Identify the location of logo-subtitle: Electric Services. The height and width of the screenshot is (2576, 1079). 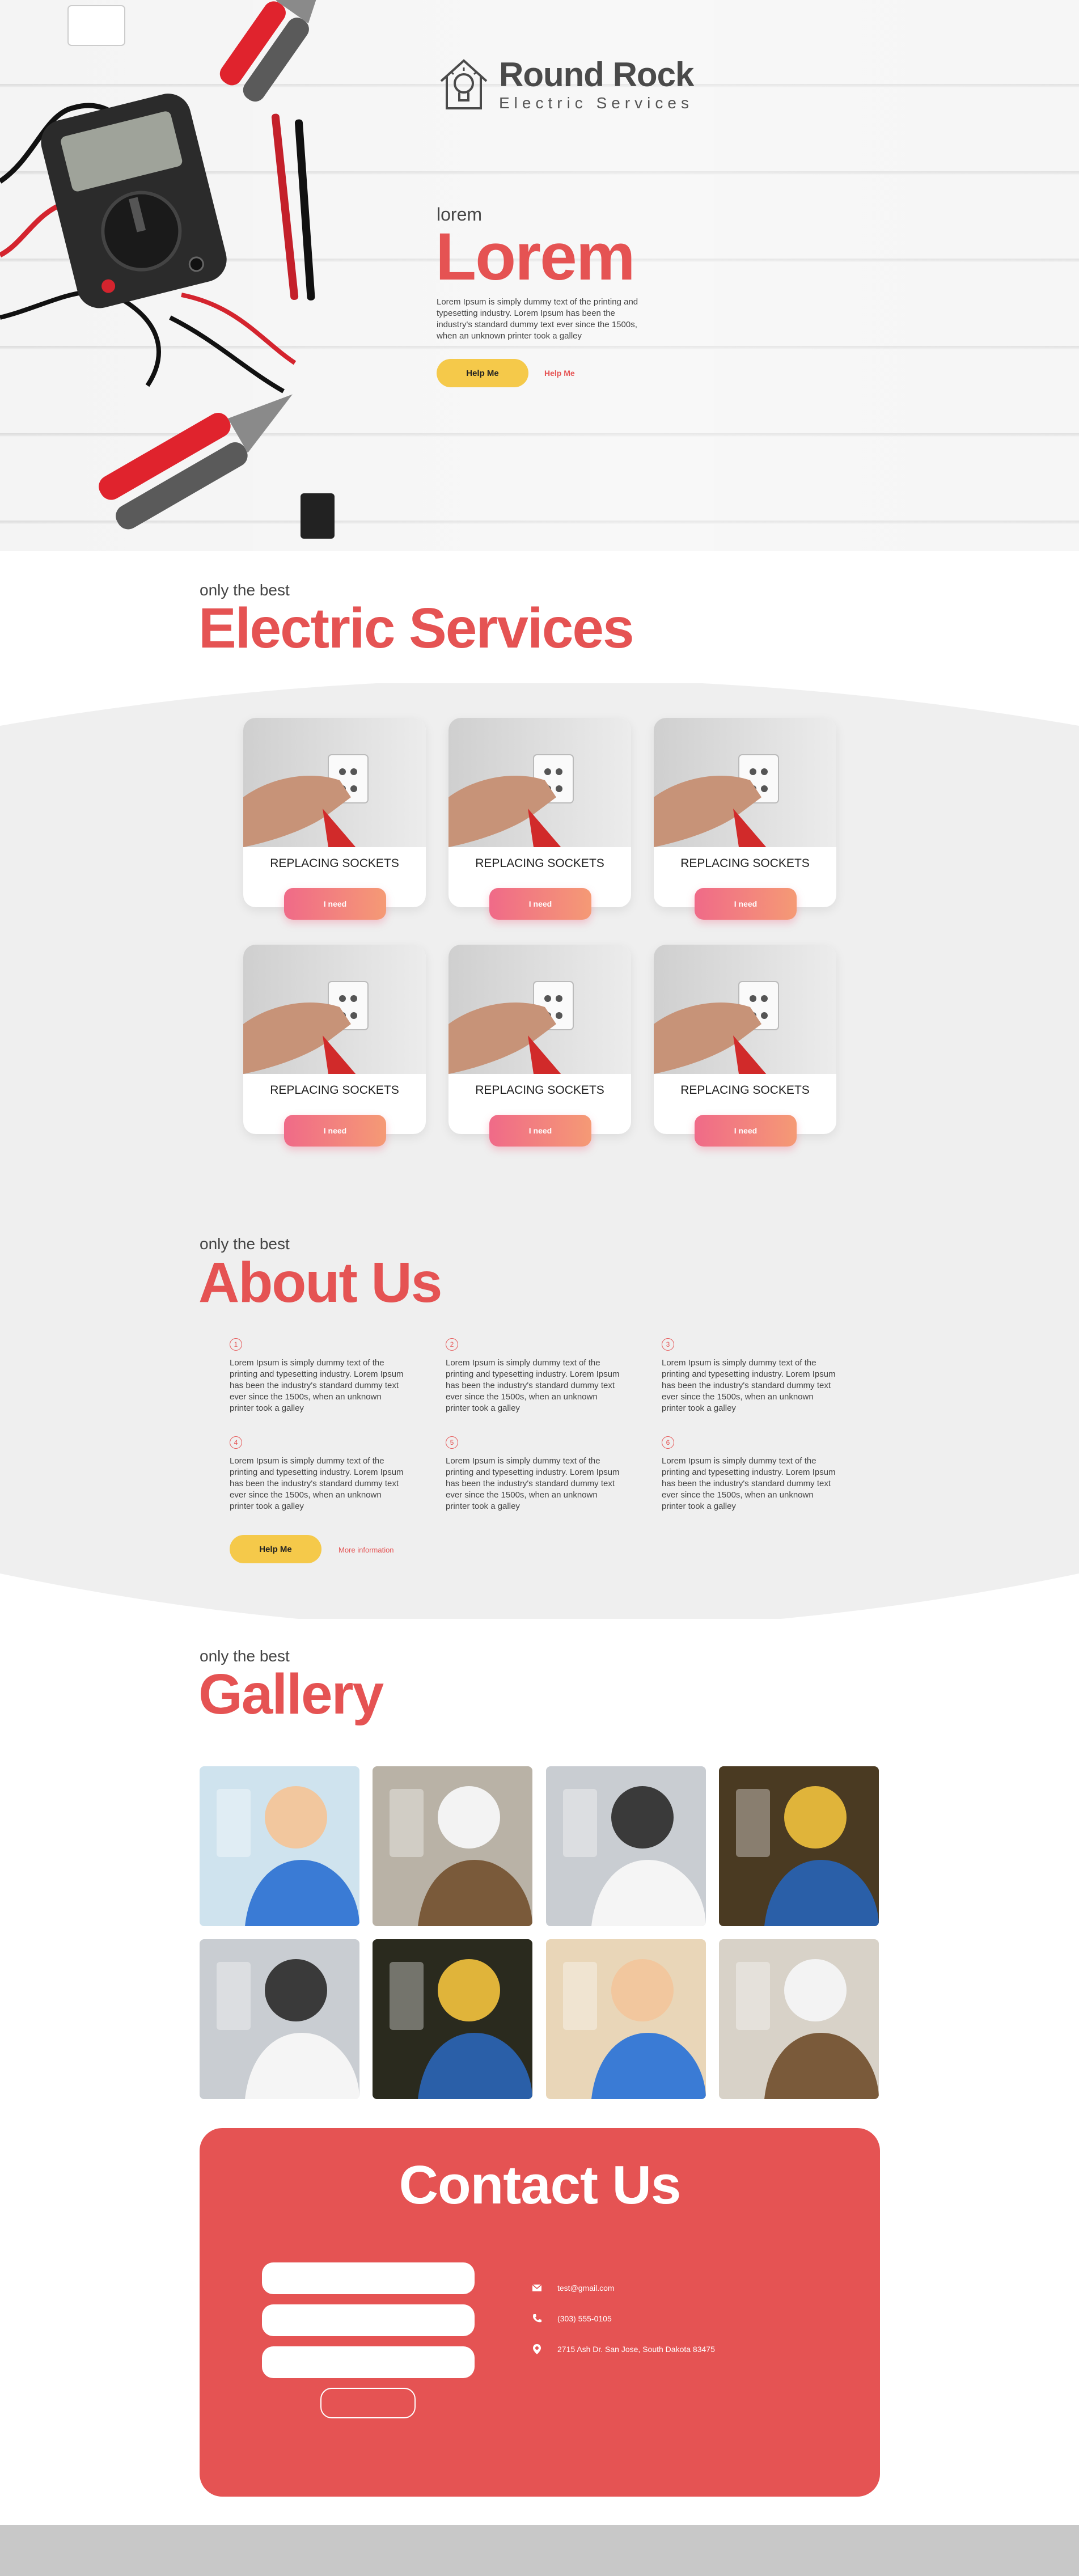
(596, 103).